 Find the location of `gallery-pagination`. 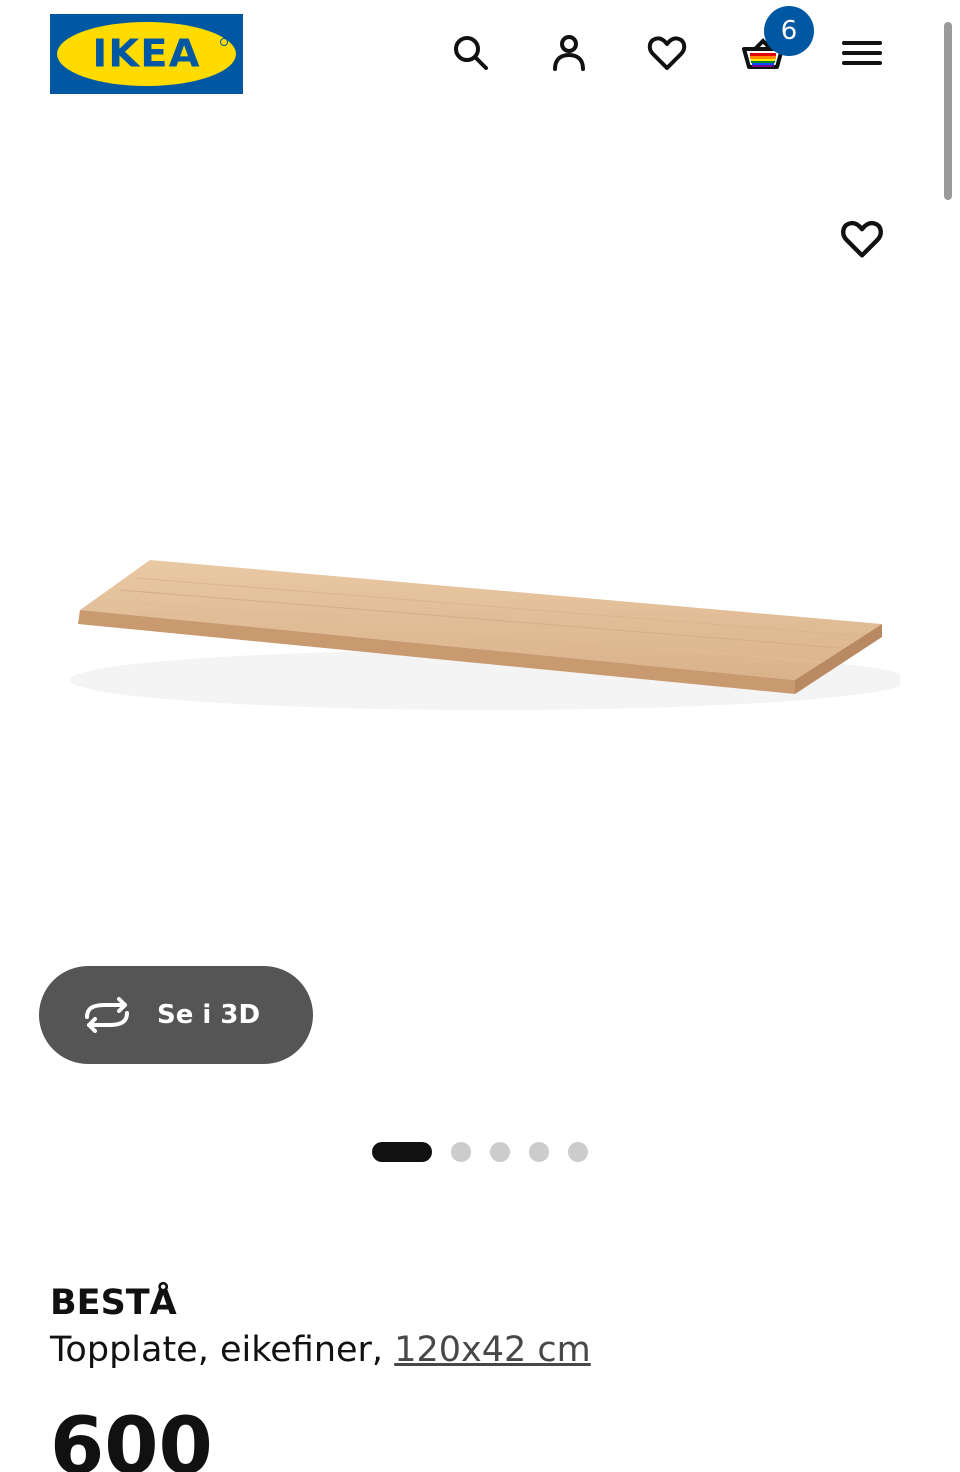

gallery-pagination is located at coordinates (480, 1152).